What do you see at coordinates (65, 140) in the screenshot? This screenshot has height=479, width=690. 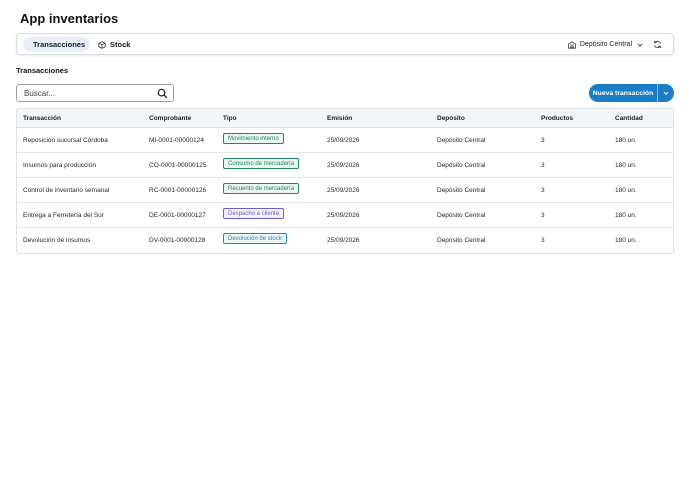 I see `cell-transaccion: Reposición sucursal Córdoba` at bounding box center [65, 140].